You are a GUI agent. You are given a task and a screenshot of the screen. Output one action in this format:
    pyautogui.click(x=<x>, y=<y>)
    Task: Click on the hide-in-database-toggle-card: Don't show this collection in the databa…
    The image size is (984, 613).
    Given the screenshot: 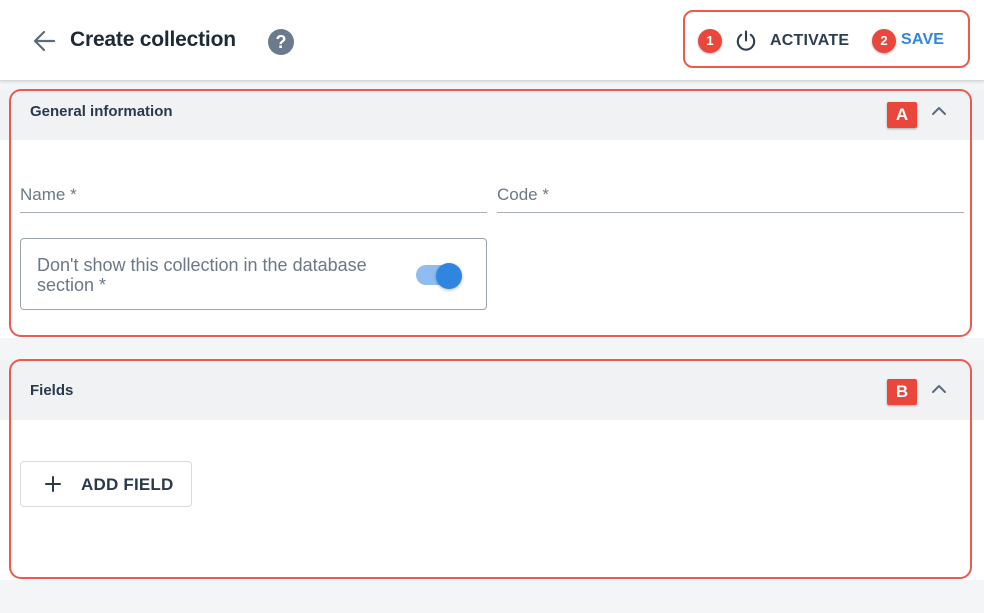 What is the action you would take?
    pyautogui.click(x=253, y=274)
    